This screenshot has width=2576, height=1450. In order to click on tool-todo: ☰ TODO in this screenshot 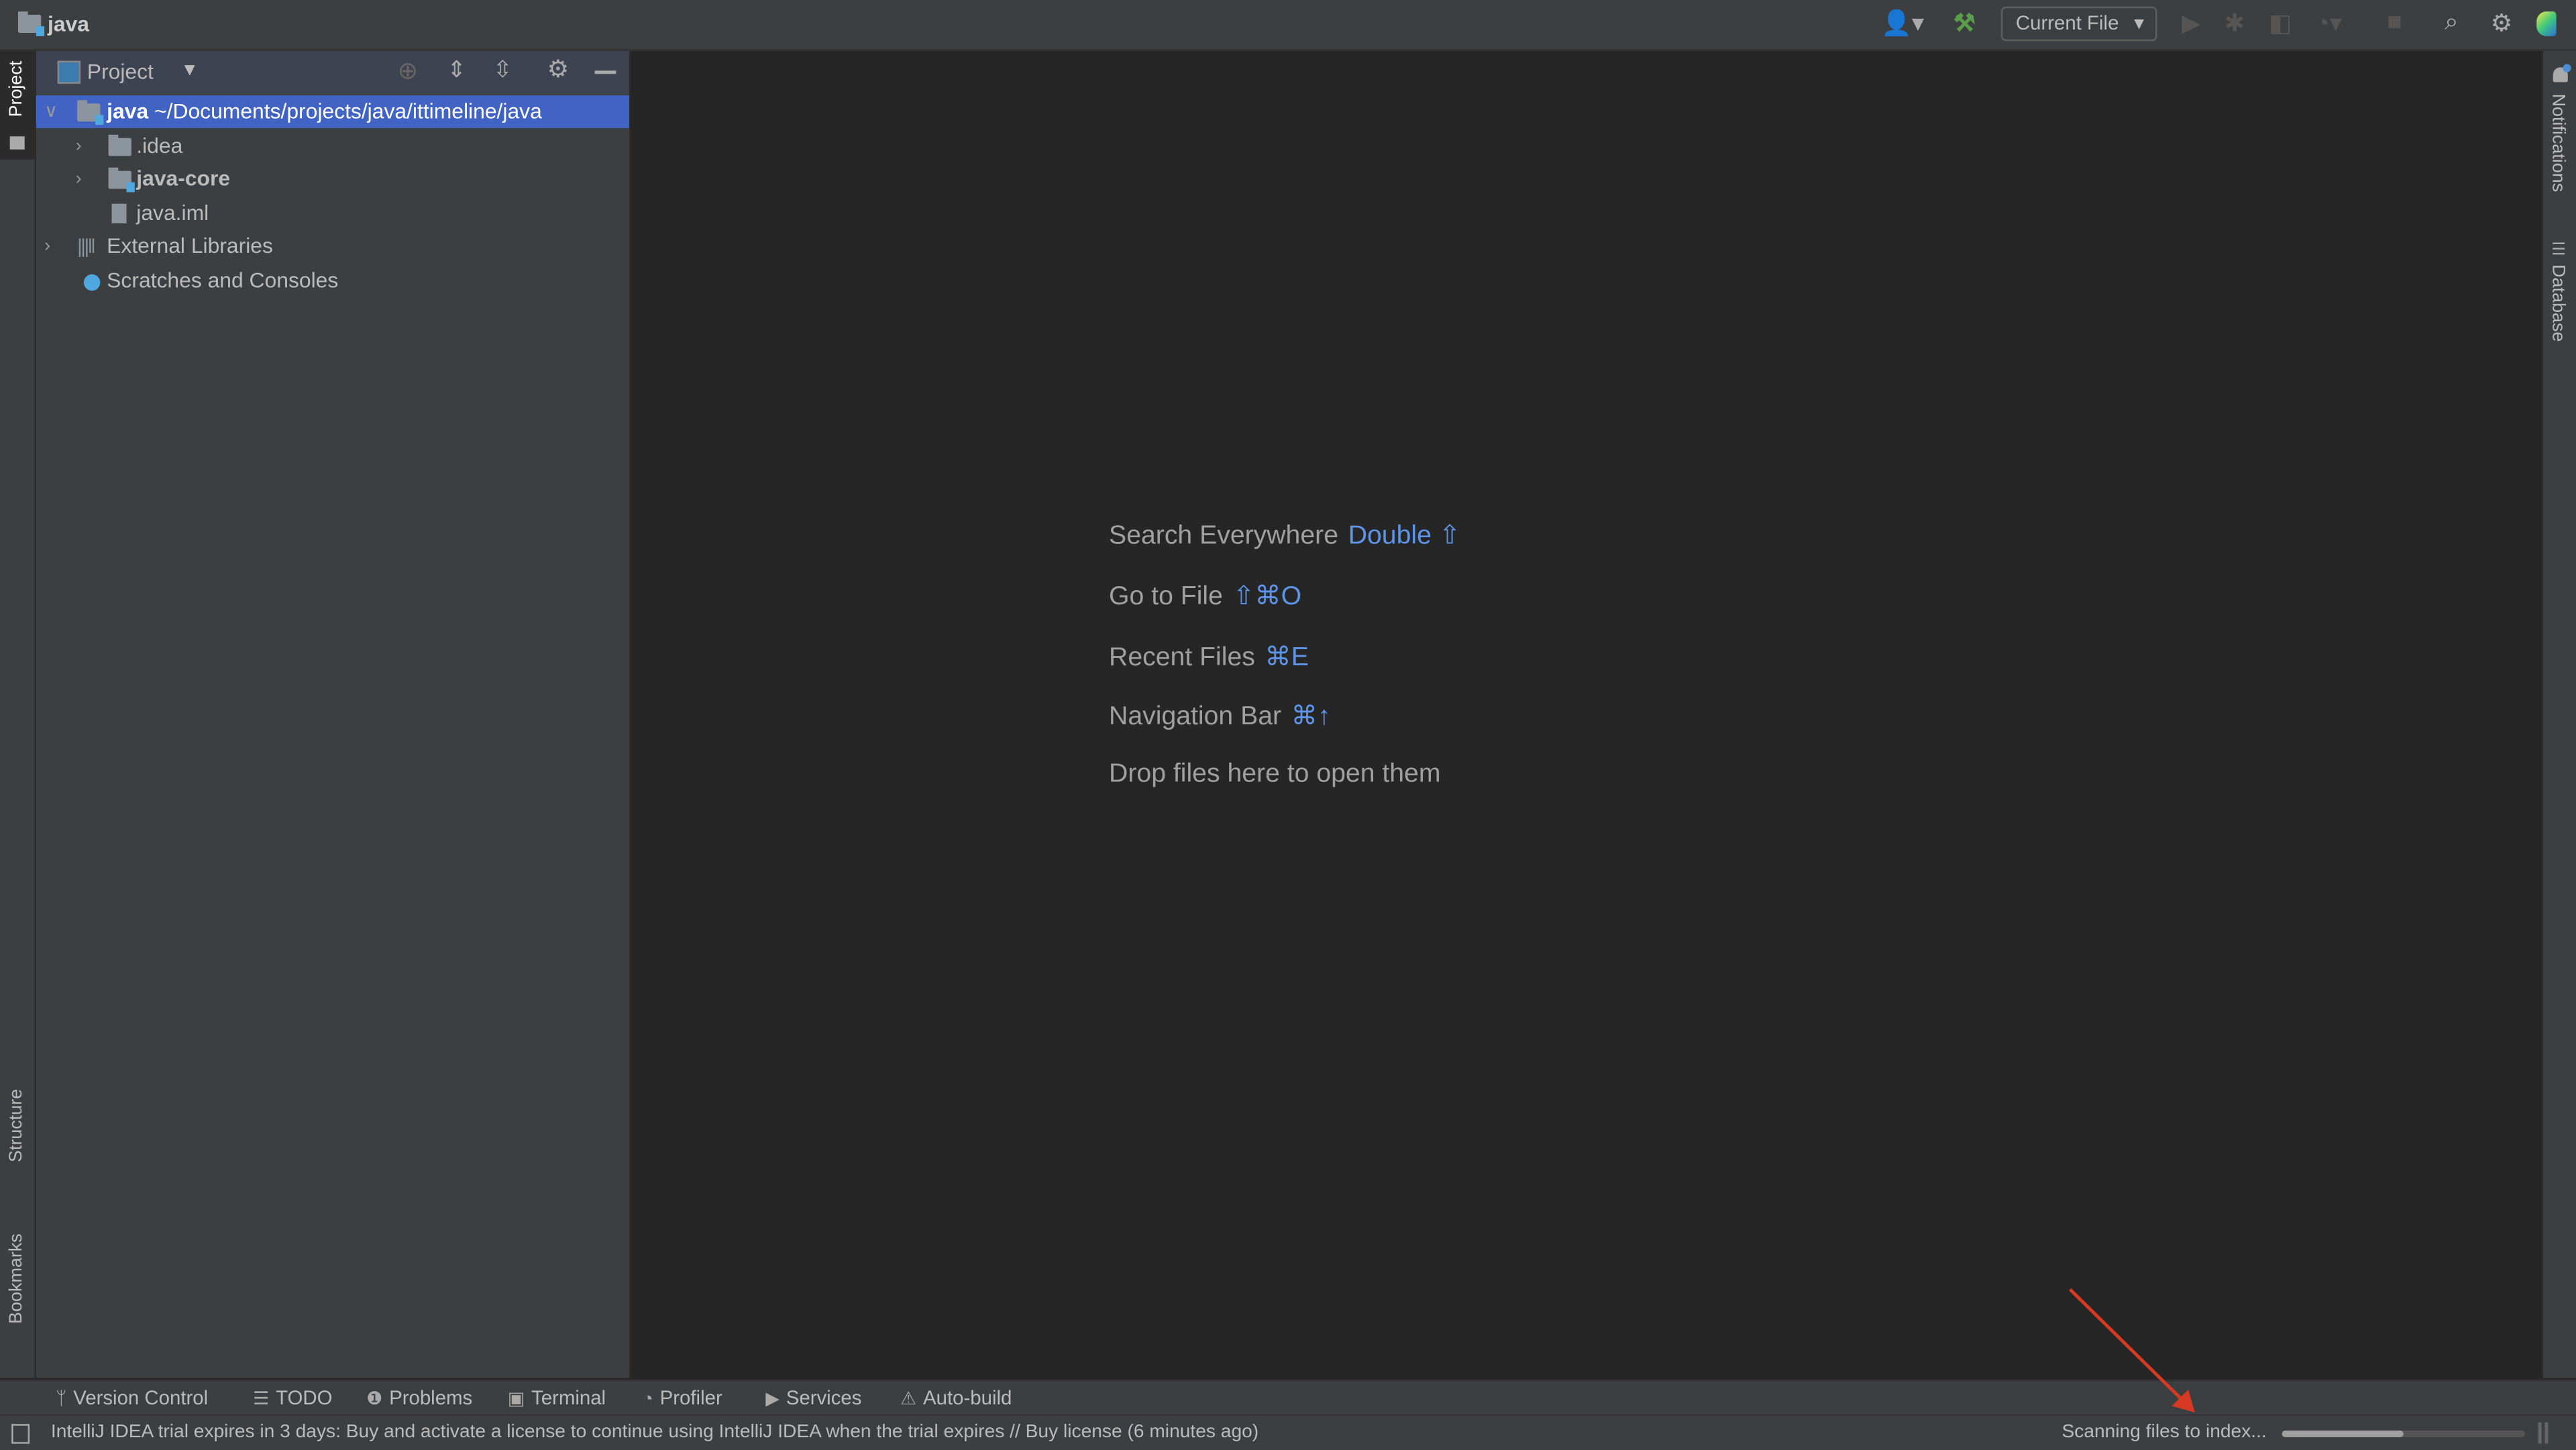, I will do `click(292, 1397)`.